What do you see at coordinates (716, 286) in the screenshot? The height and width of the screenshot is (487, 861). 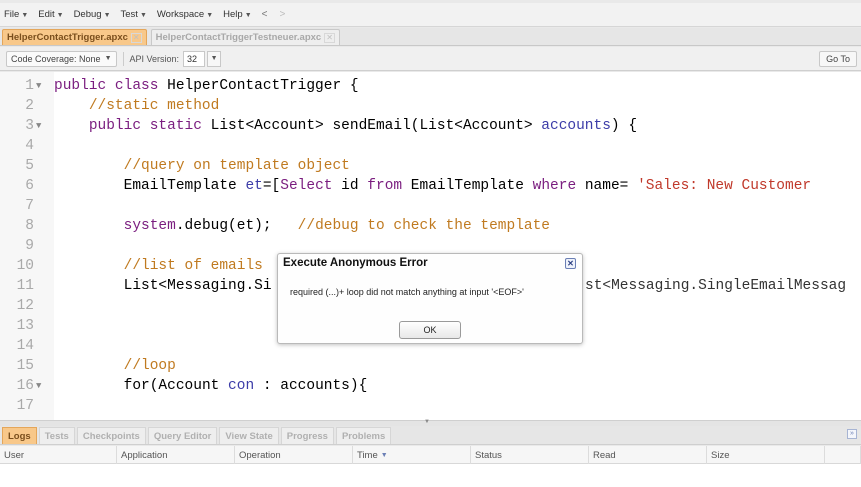 I see `code-token: st<Messaging.SingleEmailMessag` at bounding box center [716, 286].